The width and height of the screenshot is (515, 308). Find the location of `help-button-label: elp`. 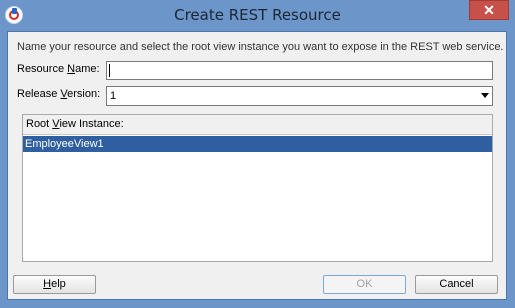

help-button-label: elp is located at coordinates (58, 284).